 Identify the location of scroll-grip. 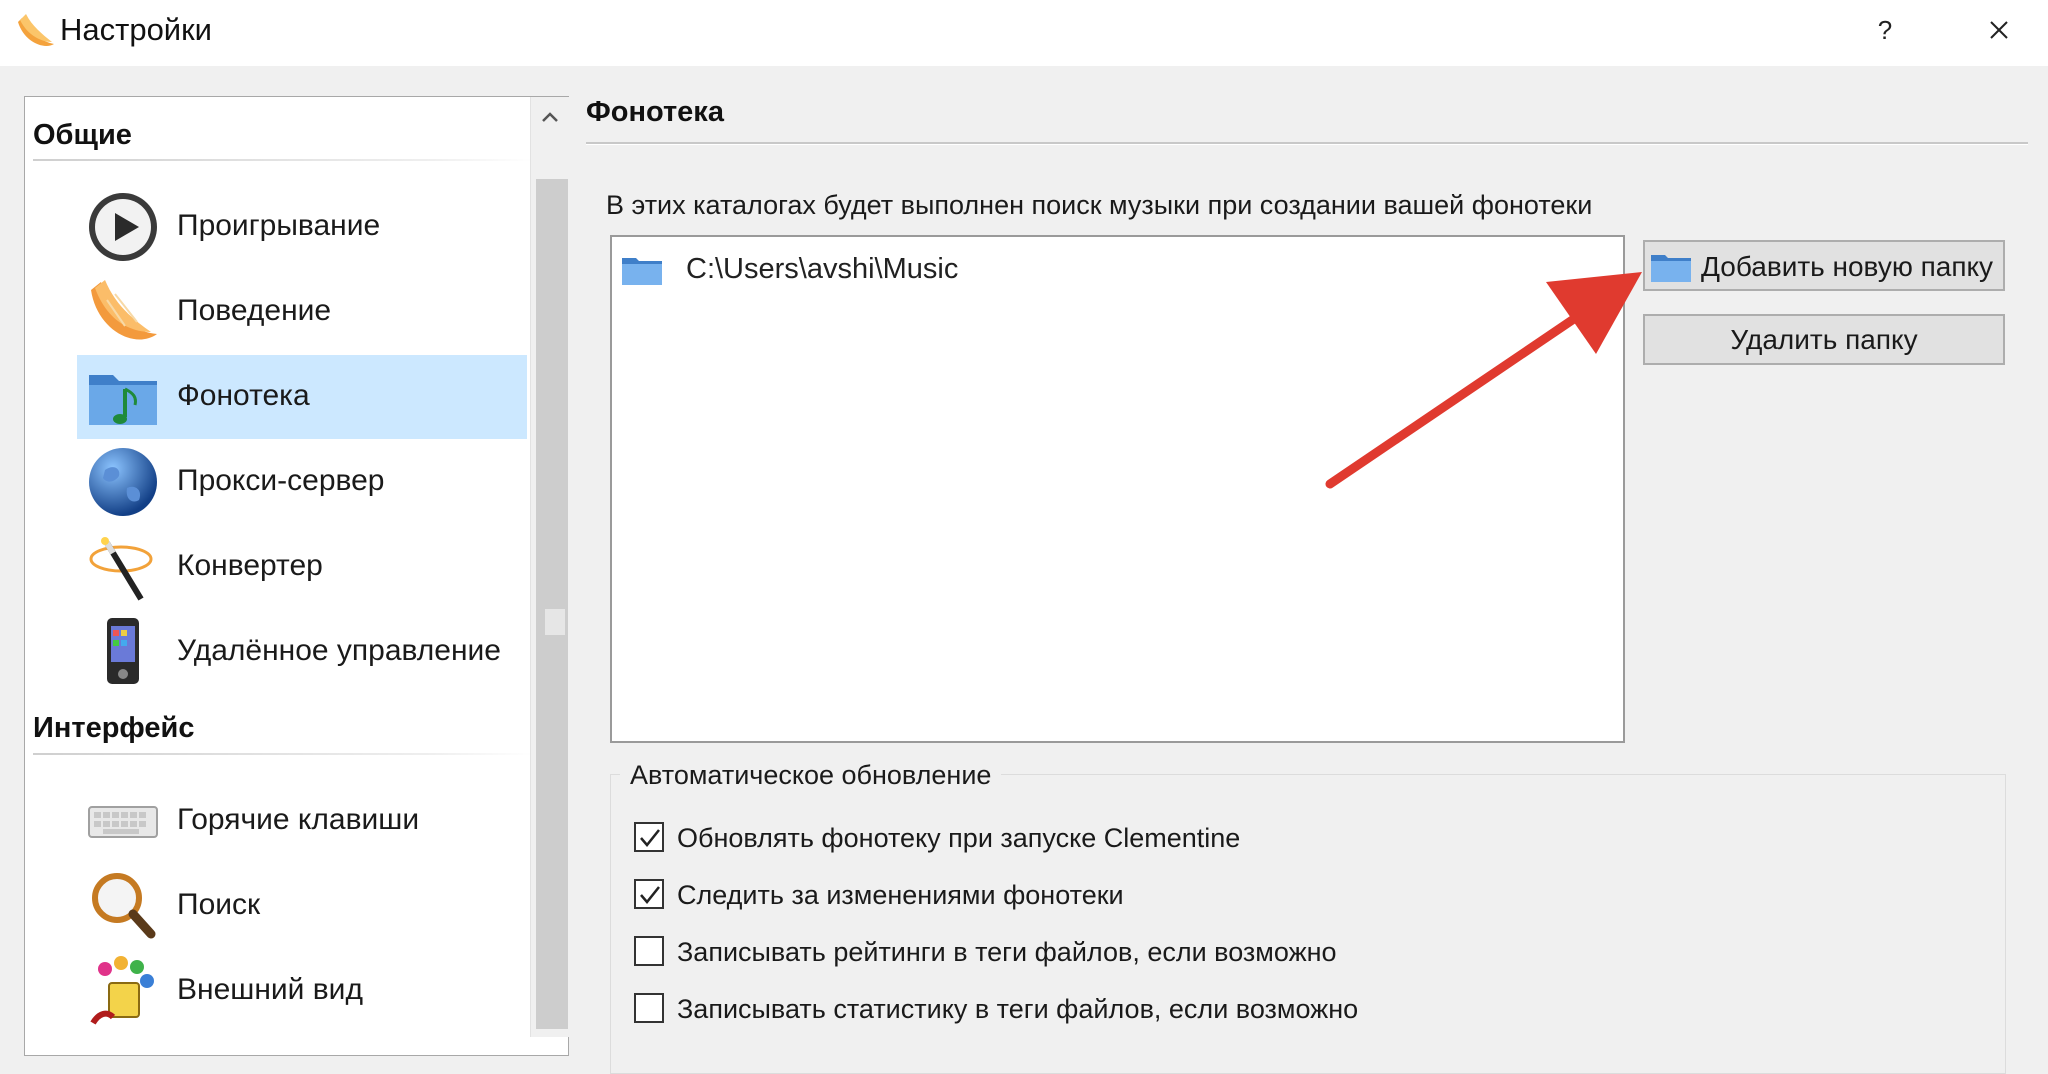
(555, 622).